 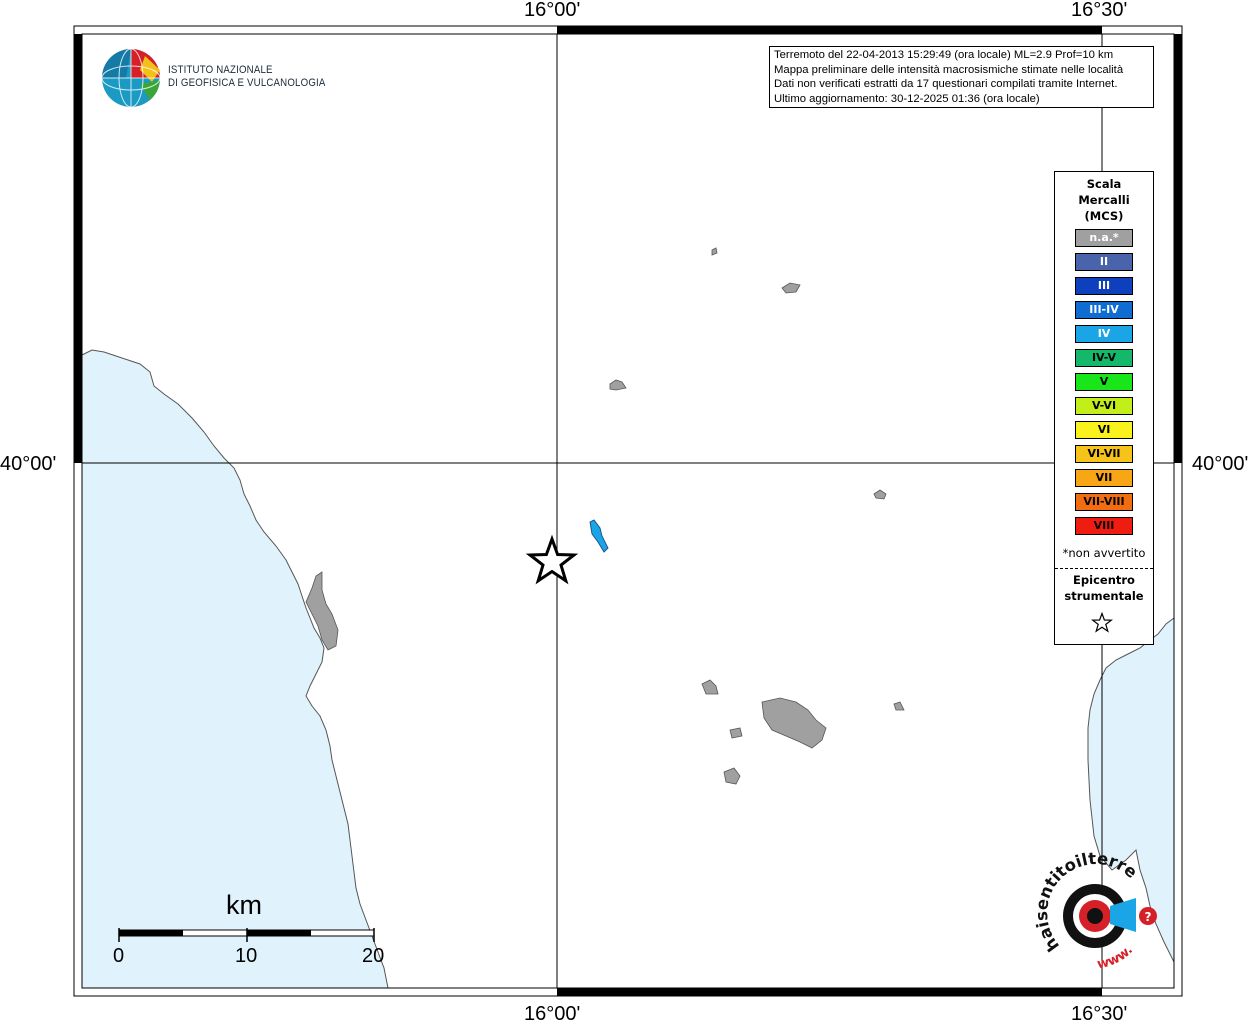 I want to click on legend-title-line: Scala, so click(x=1104, y=184).